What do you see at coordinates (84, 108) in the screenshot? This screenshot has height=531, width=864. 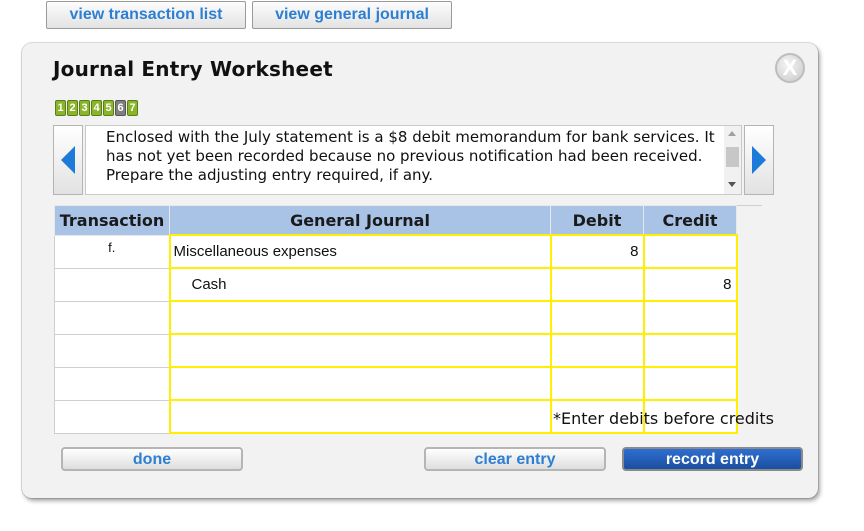 I see `step-3: 3` at bounding box center [84, 108].